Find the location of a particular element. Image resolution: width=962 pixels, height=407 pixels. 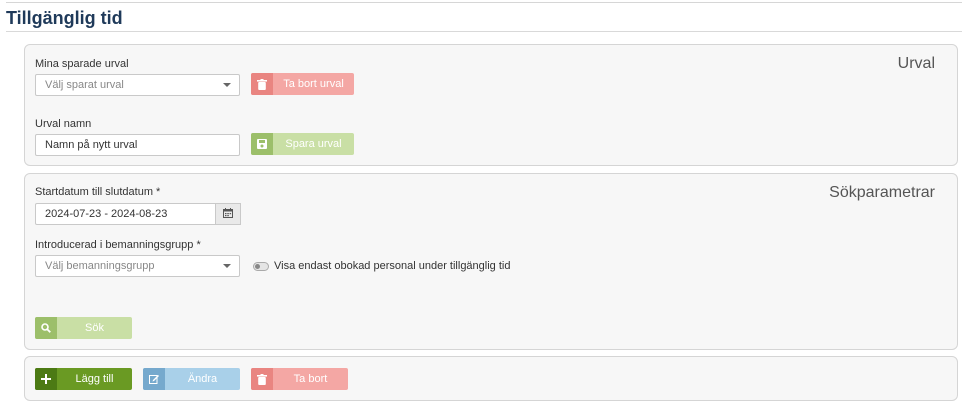

search-button: Sök is located at coordinates (83, 328).